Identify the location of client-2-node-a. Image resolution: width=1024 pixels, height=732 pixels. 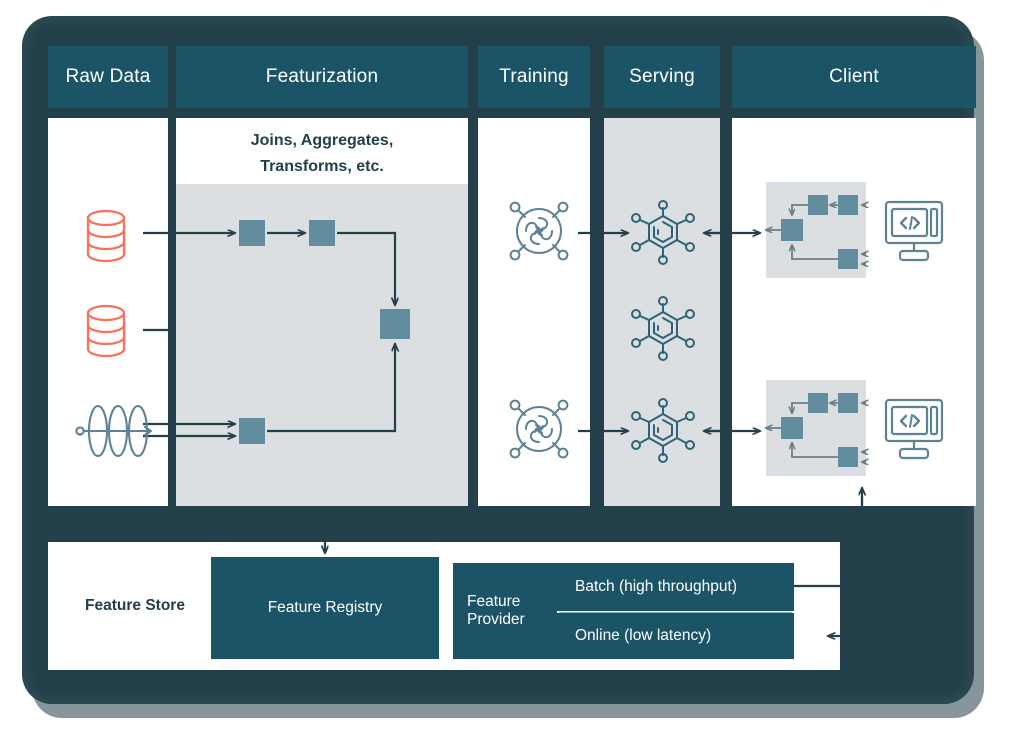
(848, 403).